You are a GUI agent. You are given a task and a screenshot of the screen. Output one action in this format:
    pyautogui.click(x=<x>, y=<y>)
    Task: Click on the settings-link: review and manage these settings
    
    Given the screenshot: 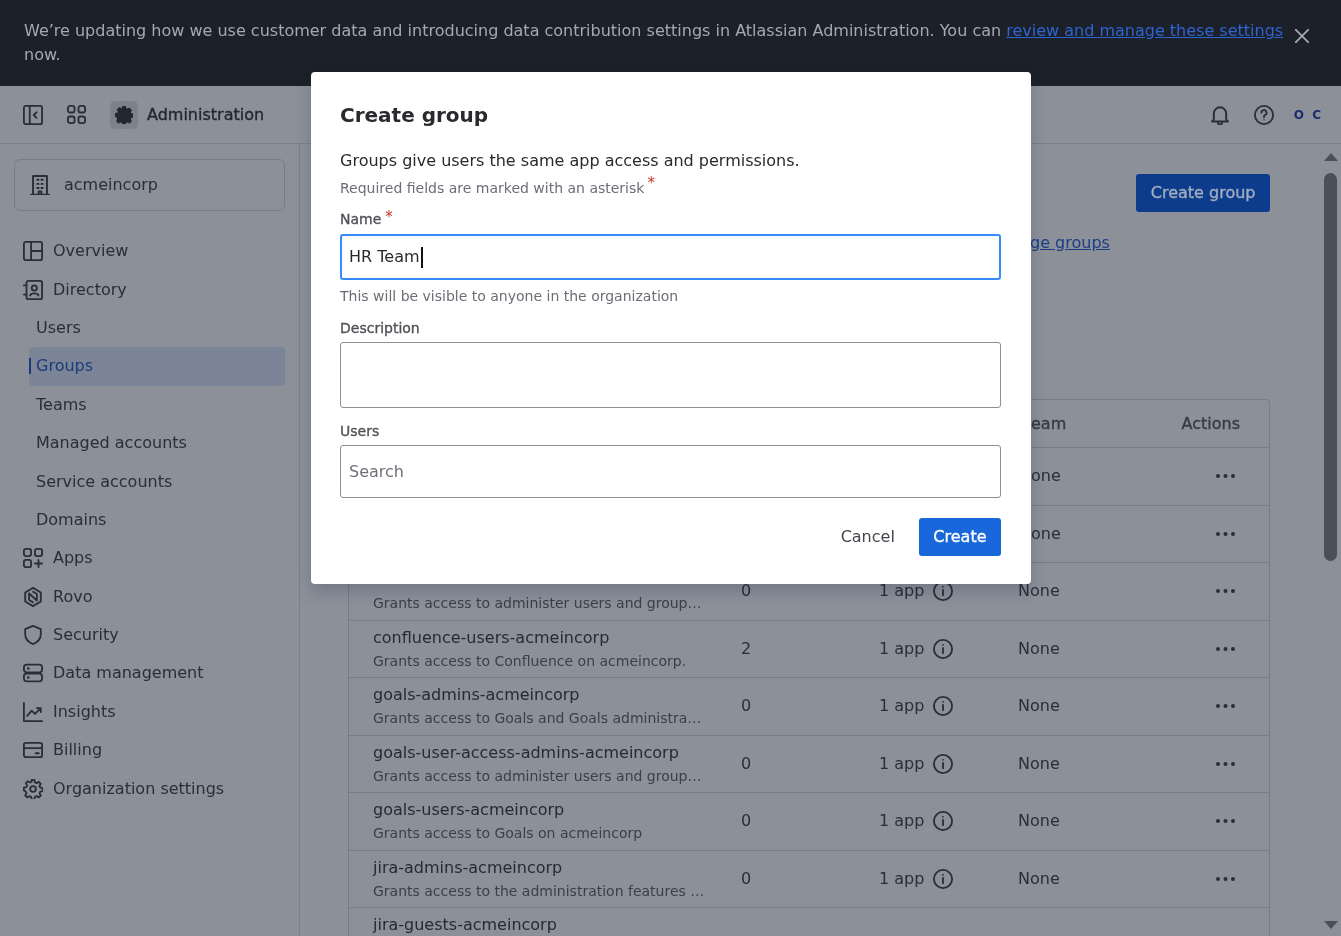 What is the action you would take?
    pyautogui.click(x=1145, y=30)
    